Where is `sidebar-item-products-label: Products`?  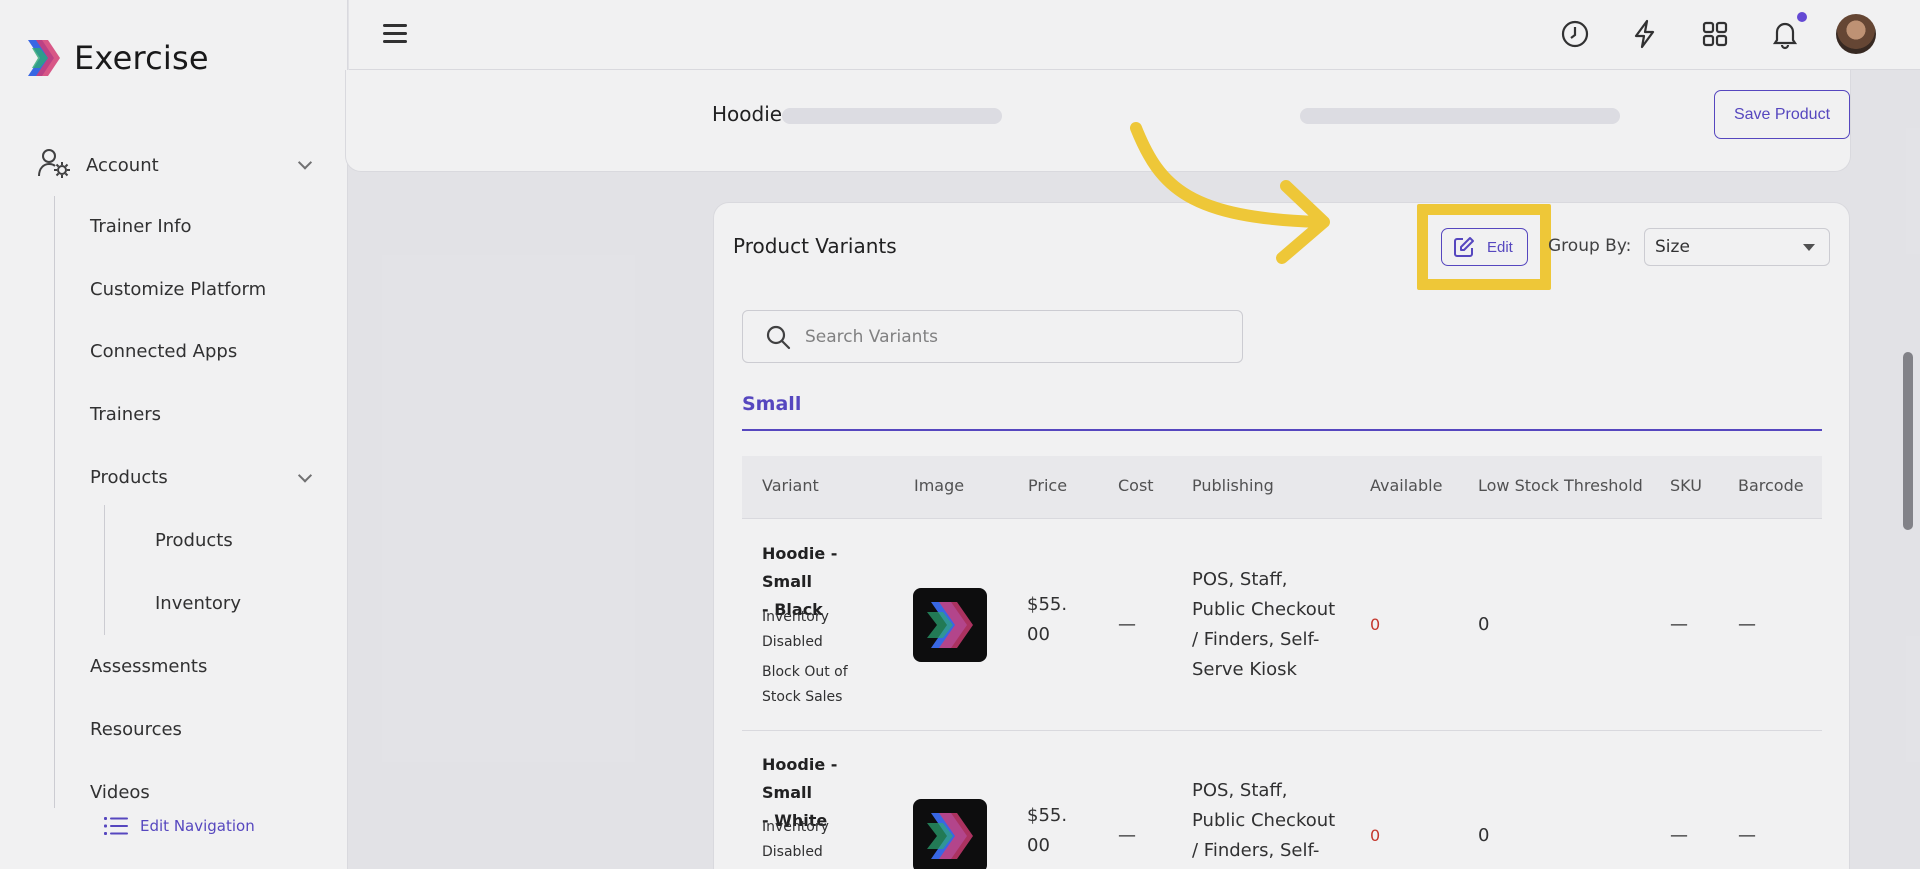 sidebar-item-products-label: Products is located at coordinates (129, 477).